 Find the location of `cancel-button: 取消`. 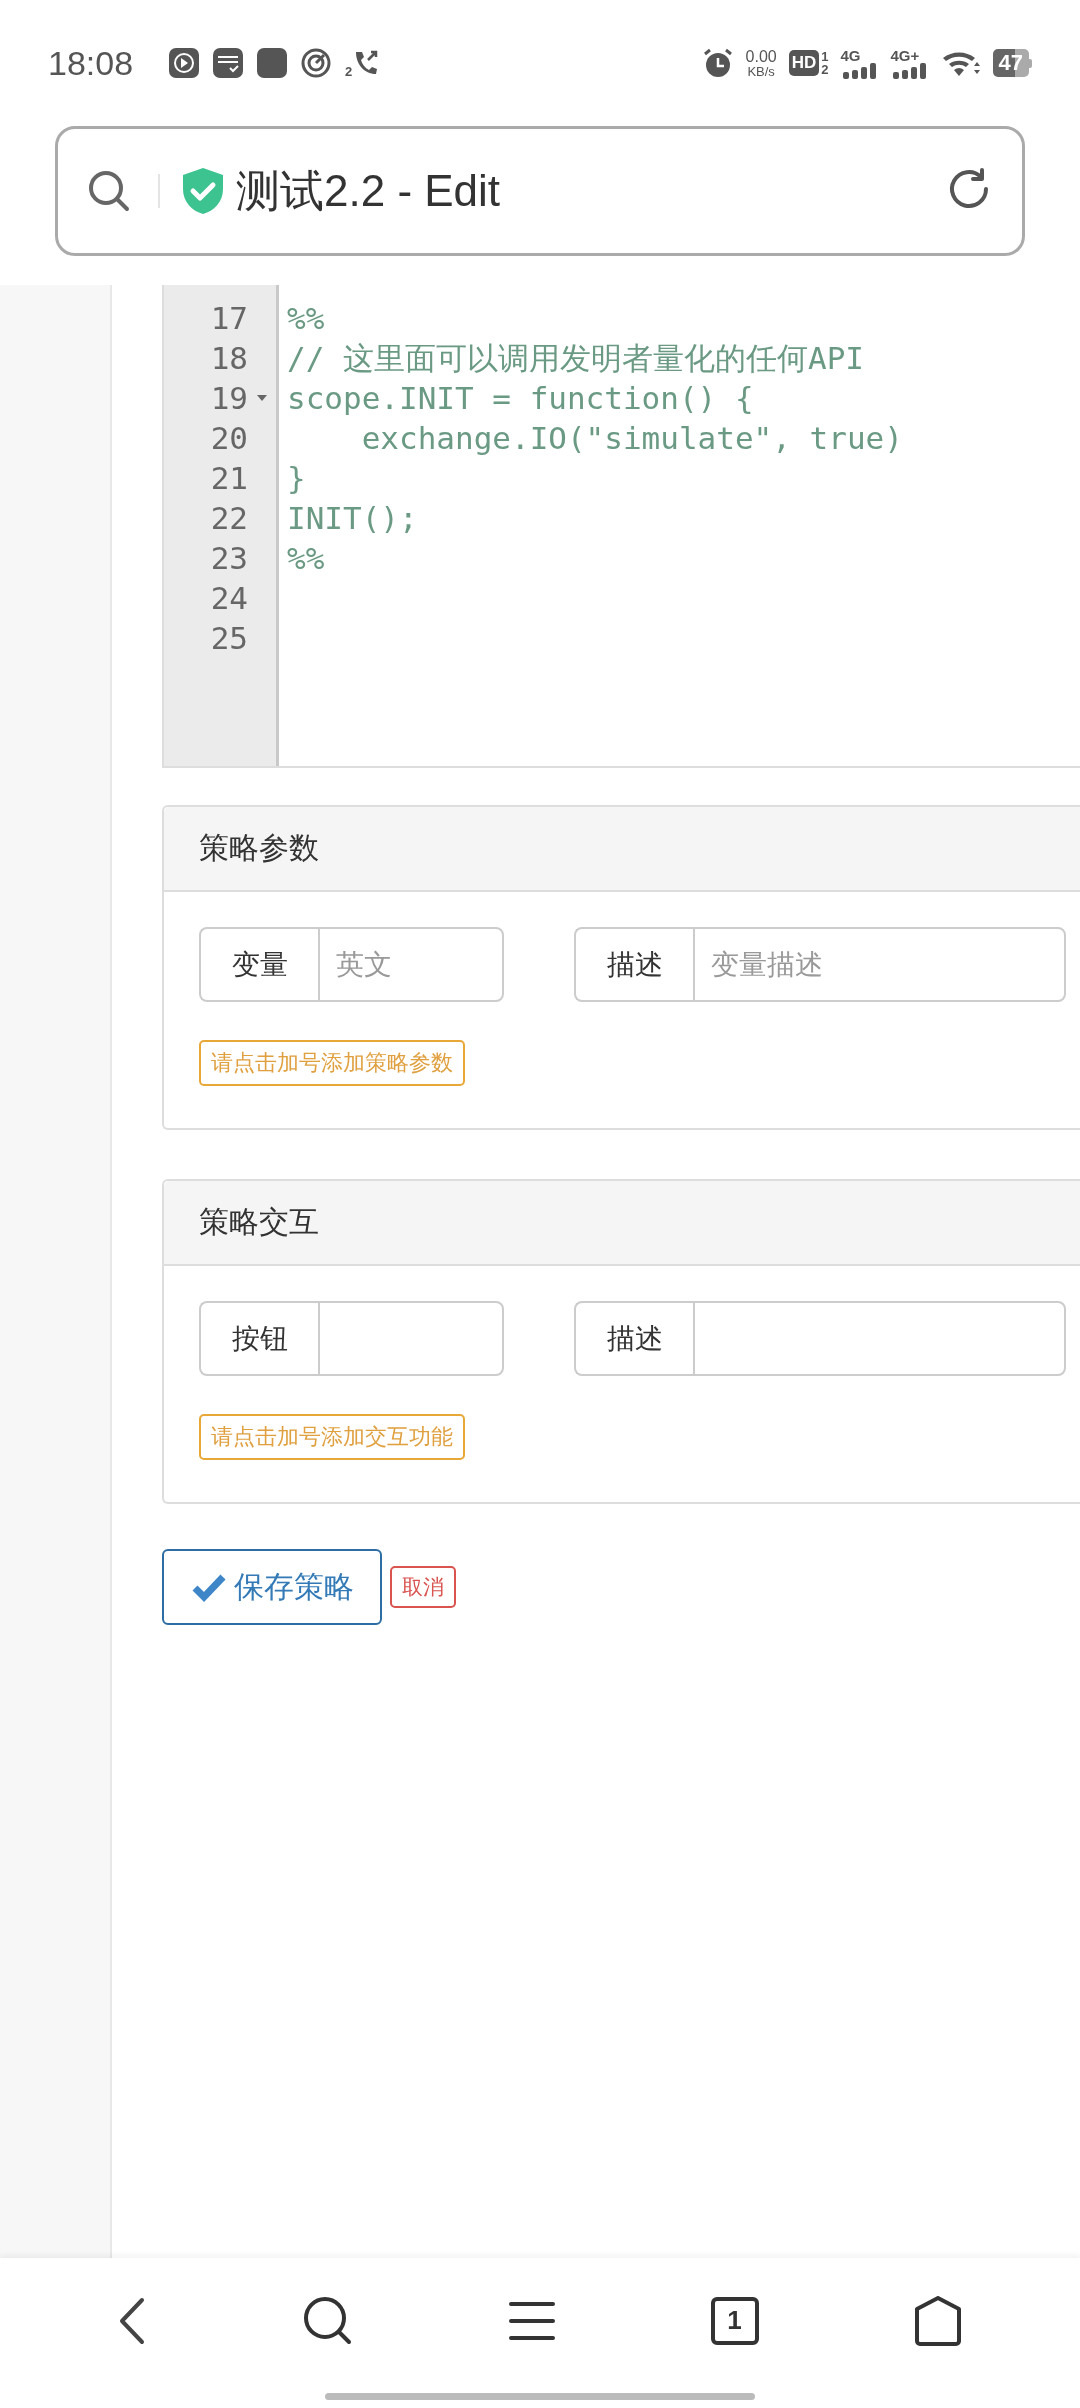

cancel-button: 取消 is located at coordinates (423, 1587).